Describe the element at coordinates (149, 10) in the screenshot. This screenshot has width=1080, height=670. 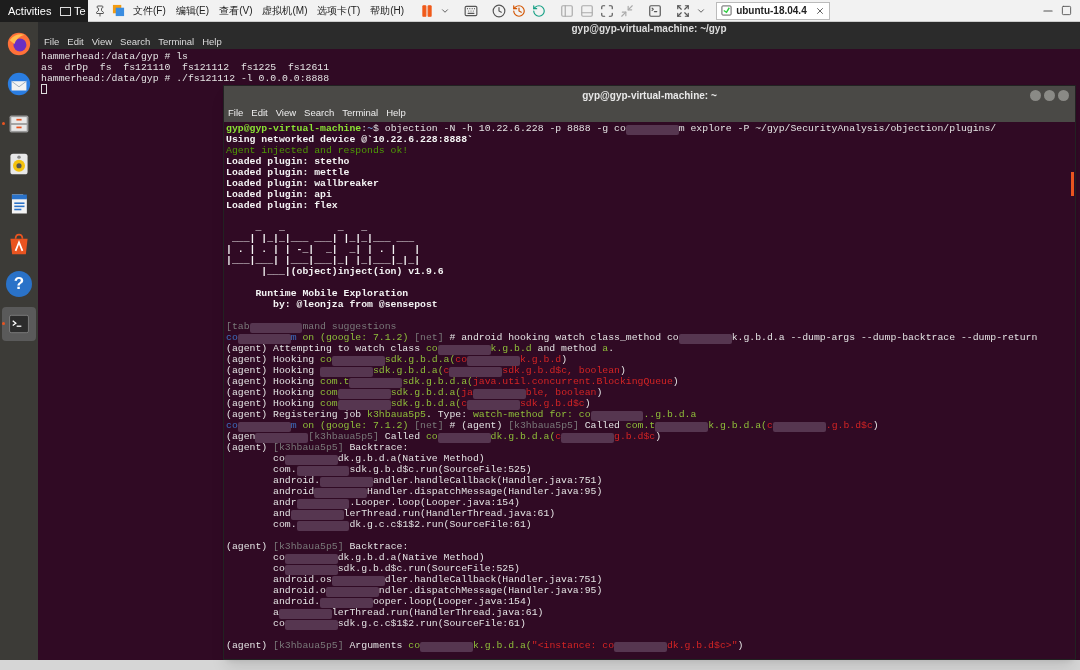
I see `menu-item: 文件(F)` at that location.